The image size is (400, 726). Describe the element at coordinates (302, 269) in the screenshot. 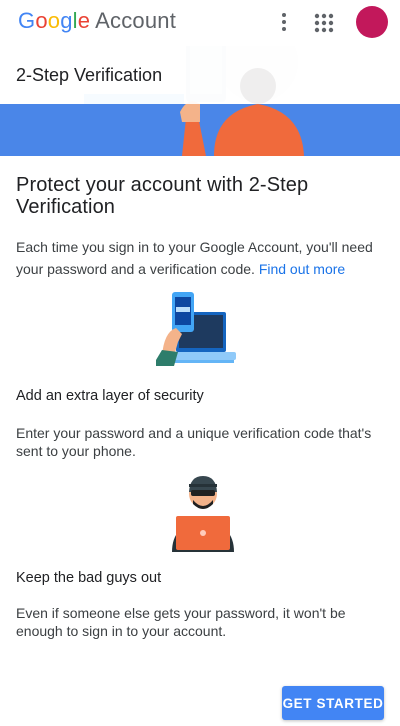

I see `find-out-more-link: Find out more` at that location.